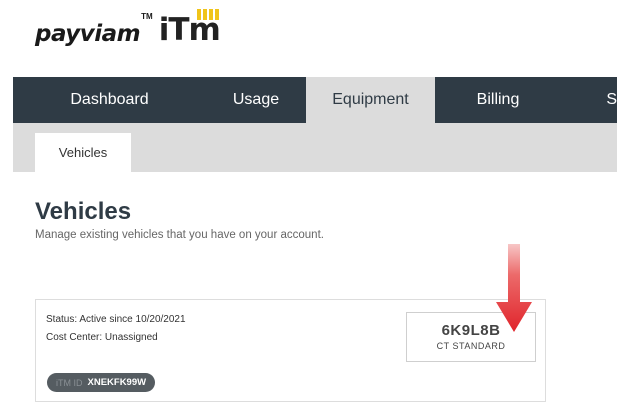  I want to click on itm-id-value: XNEKFK99W, so click(117, 382).